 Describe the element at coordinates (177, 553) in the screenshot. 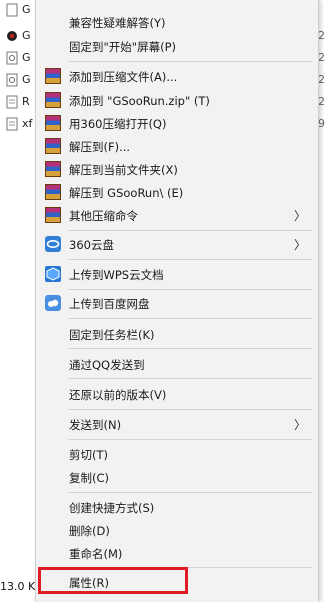

I see `menu-item-rename: 重命名(M)` at that location.